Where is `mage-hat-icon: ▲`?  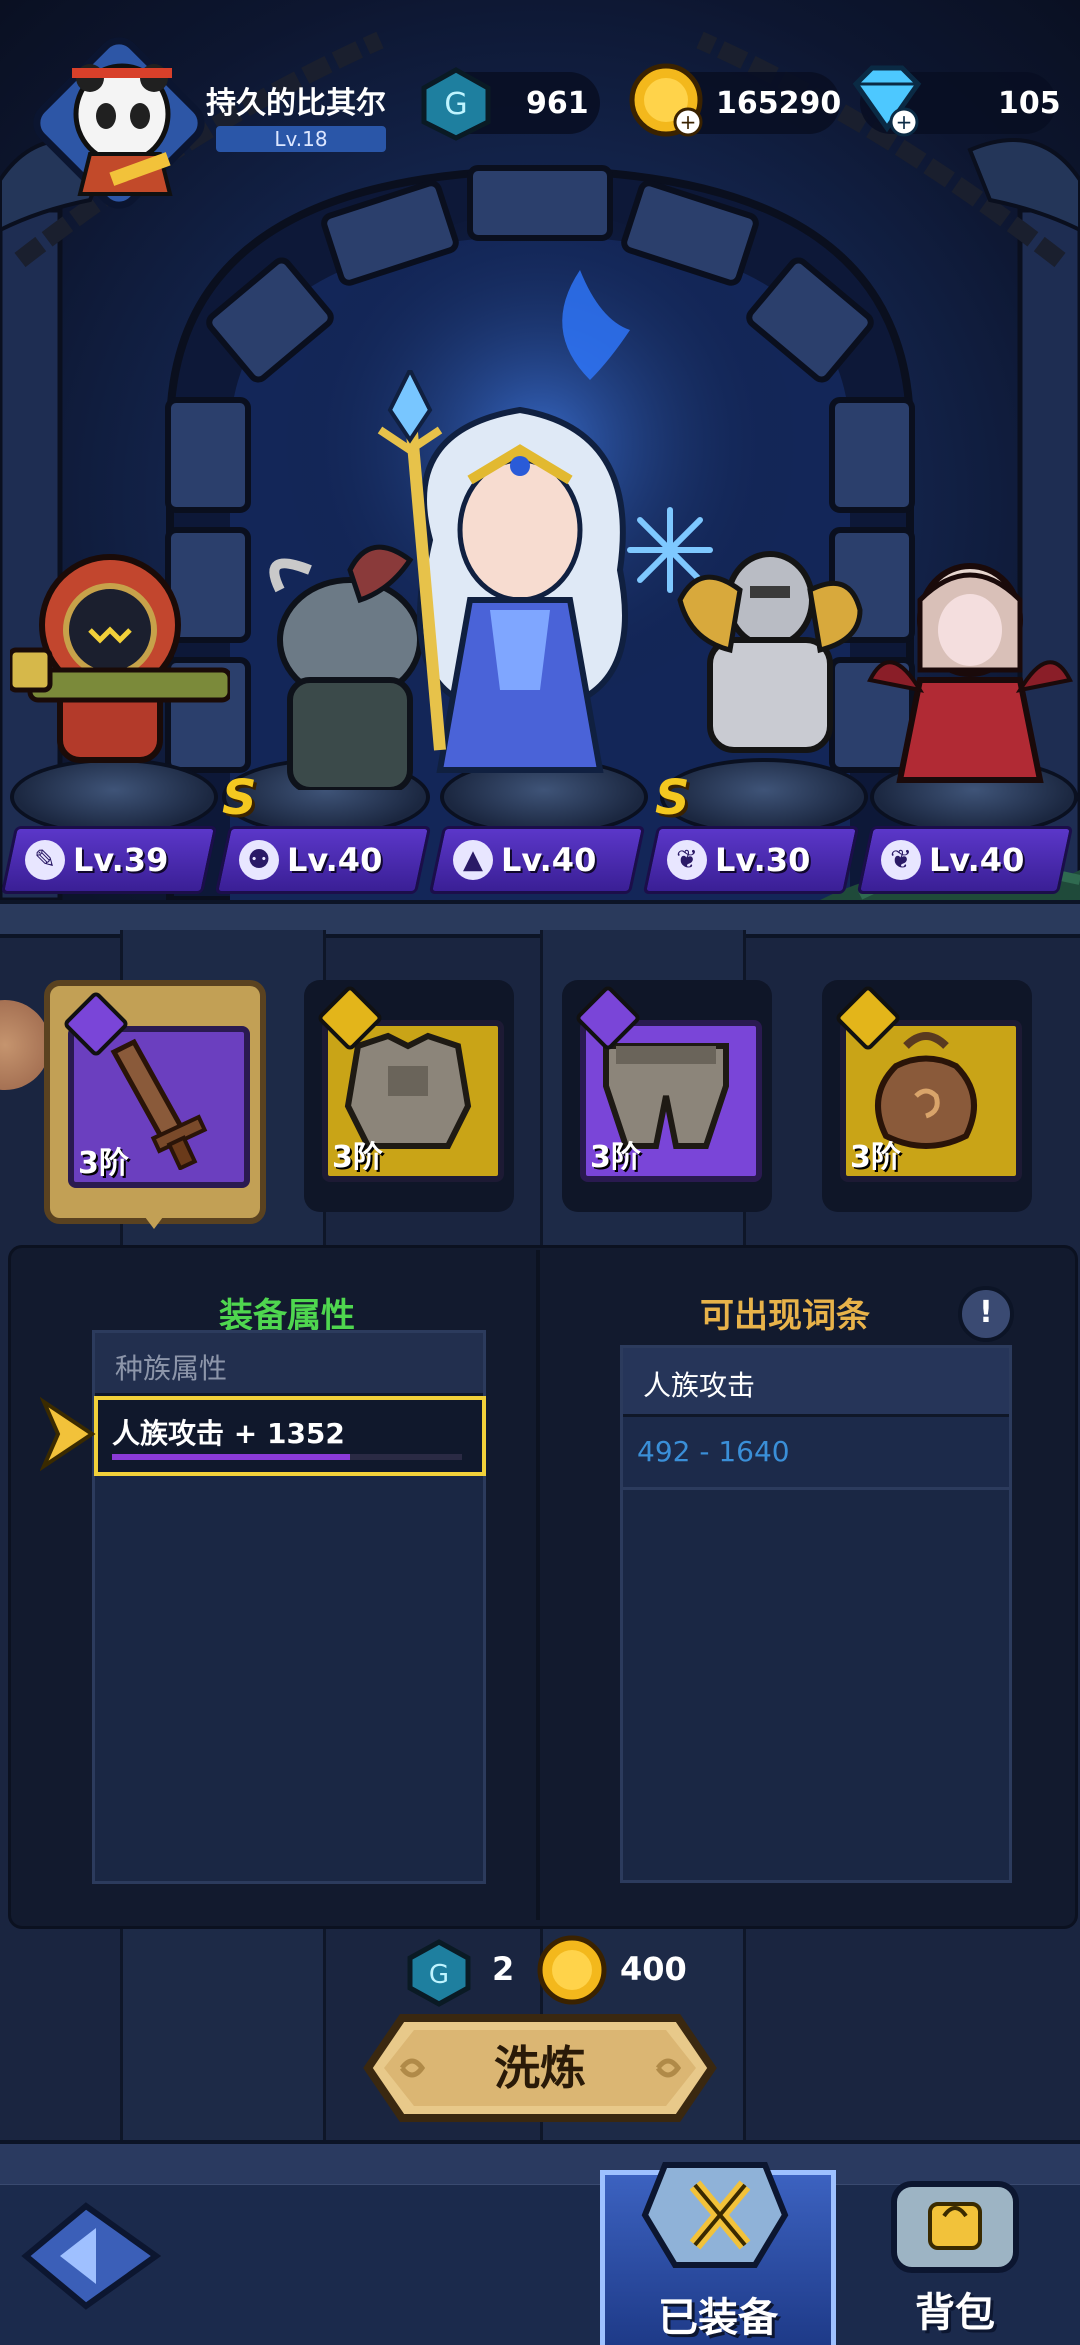
mage-hat-icon: ▲ is located at coordinates (473, 860).